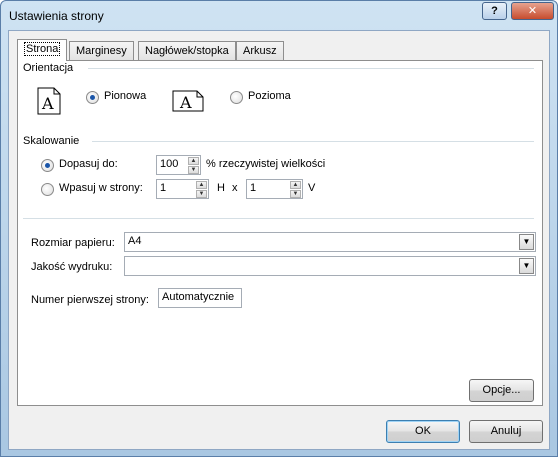 This screenshot has height=457, width=558. Describe the element at coordinates (125, 96) in the screenshot. I see `portrait-label: Pionowa` at that location.